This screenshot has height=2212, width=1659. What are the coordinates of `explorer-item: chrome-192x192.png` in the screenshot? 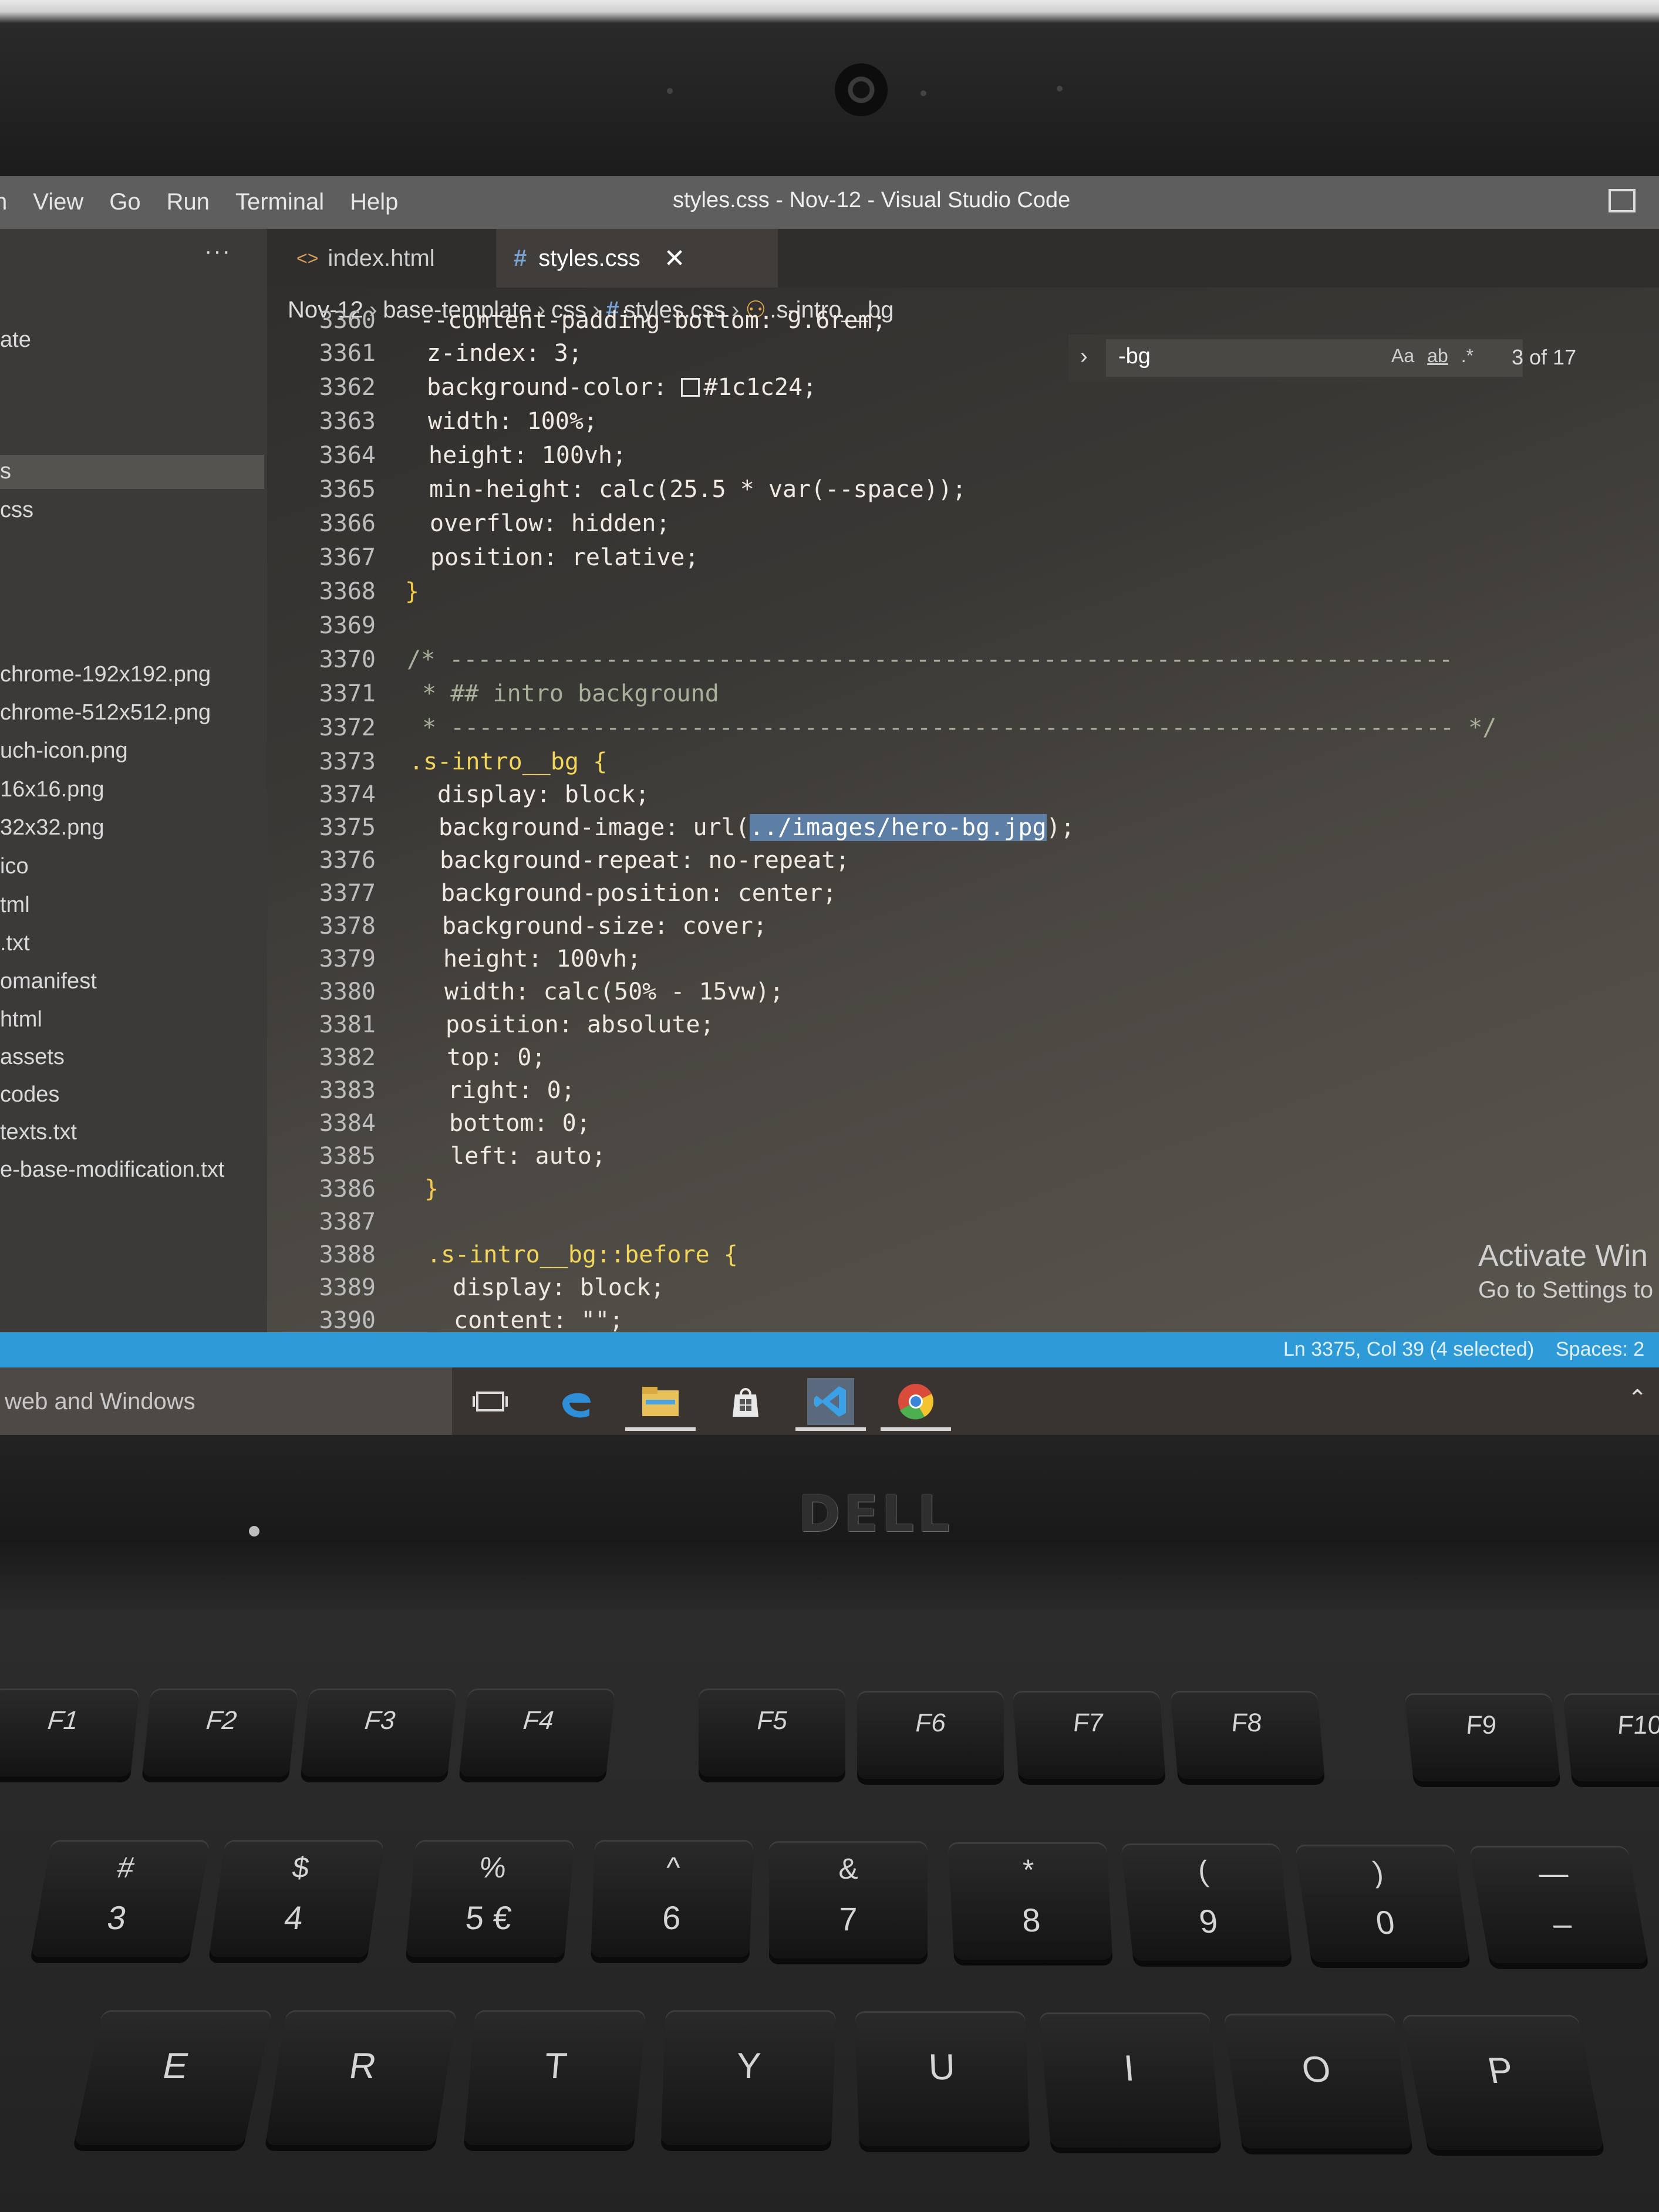 It's located at (105, 674).